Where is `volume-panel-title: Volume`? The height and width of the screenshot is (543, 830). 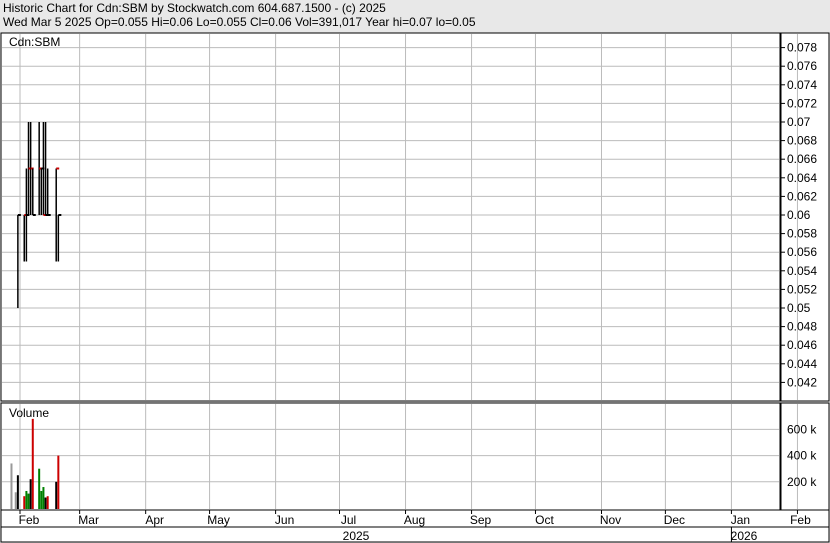 volume-panel-title: Volume is located at coordinates (29, 413).